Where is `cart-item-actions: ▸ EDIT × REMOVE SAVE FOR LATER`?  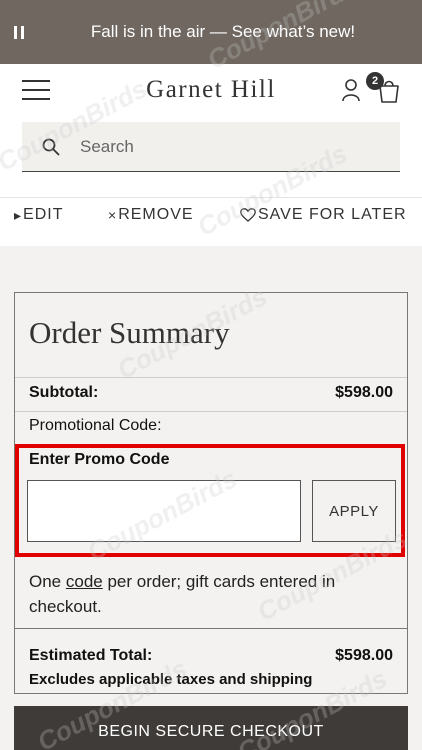 cart-item-actions: ▸ EDIT × REMOVE SAVE FOR LATER is located at coordinates (211, 220).